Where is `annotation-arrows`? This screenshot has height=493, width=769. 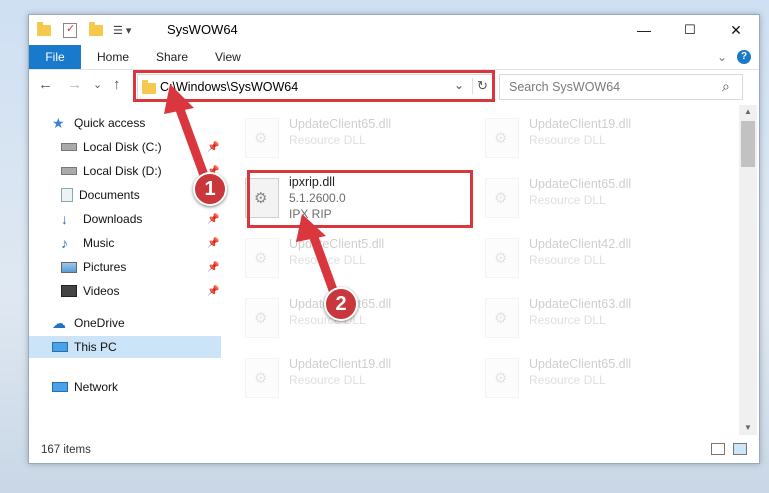
annotation-arrows is located at coordinates (251, 189).